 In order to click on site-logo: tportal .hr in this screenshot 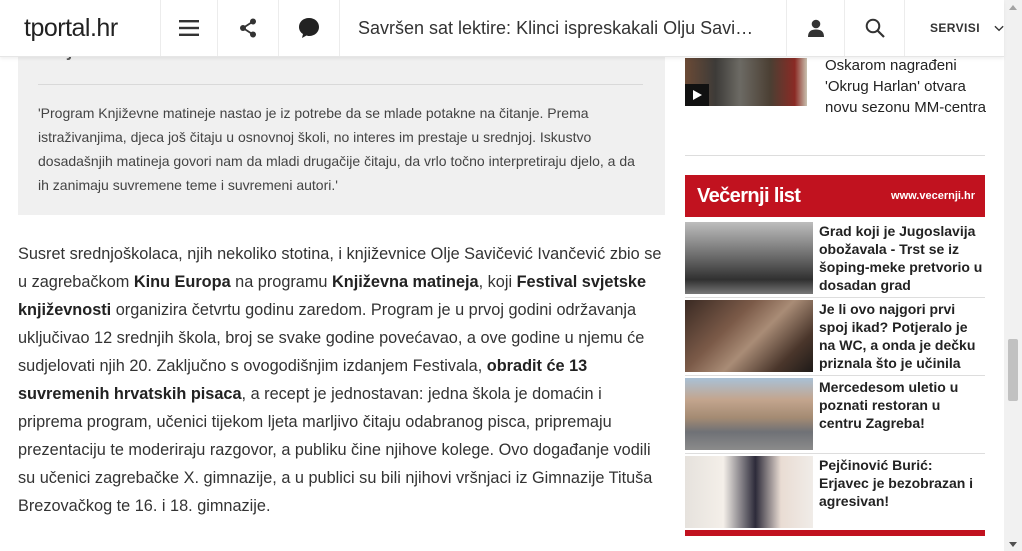, I will do `click(80, 28)`.